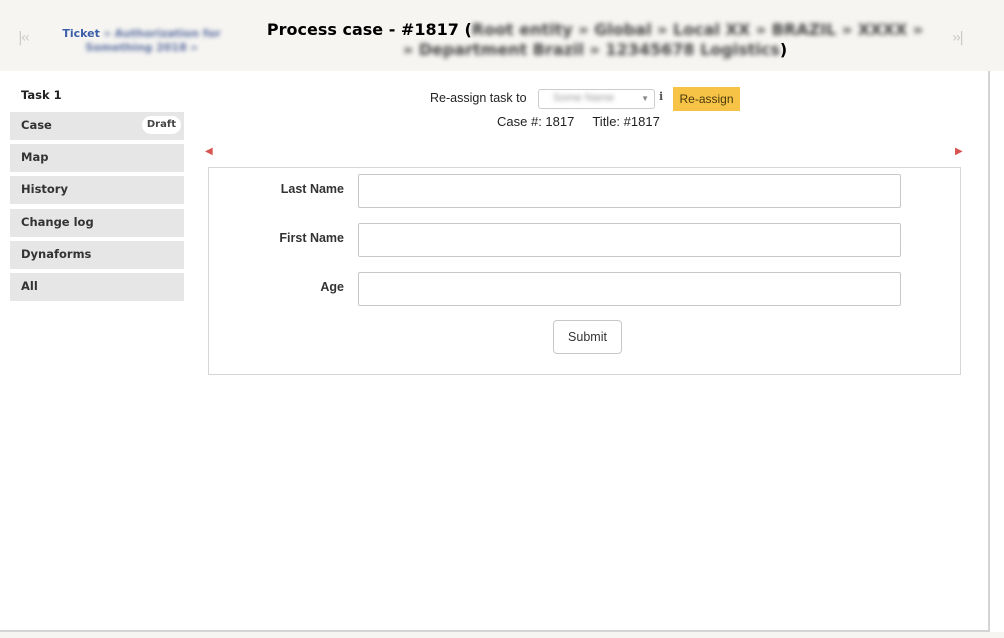  Describe the element at coordinates (783, 49) in the screenshot. I see `page-title-close-paren: )` at that location.